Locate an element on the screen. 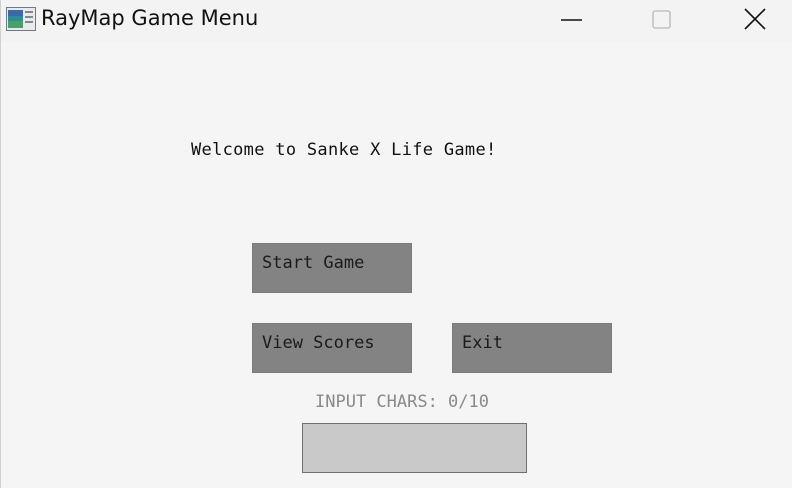  close-icon is located at coordinates (755, 19).